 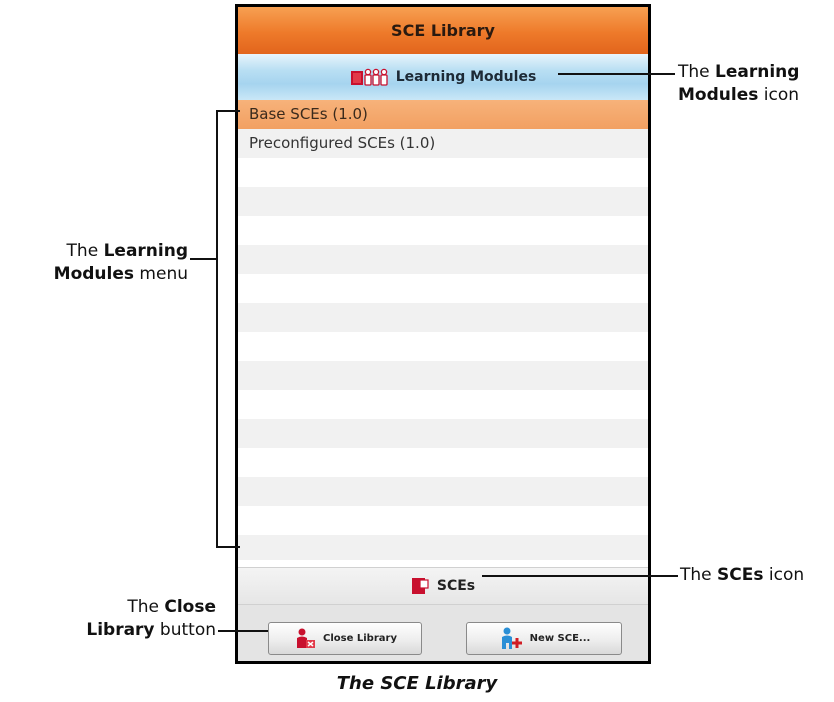 I want to click on window-titlebar: SCE Library, so click(x=443, y=30).